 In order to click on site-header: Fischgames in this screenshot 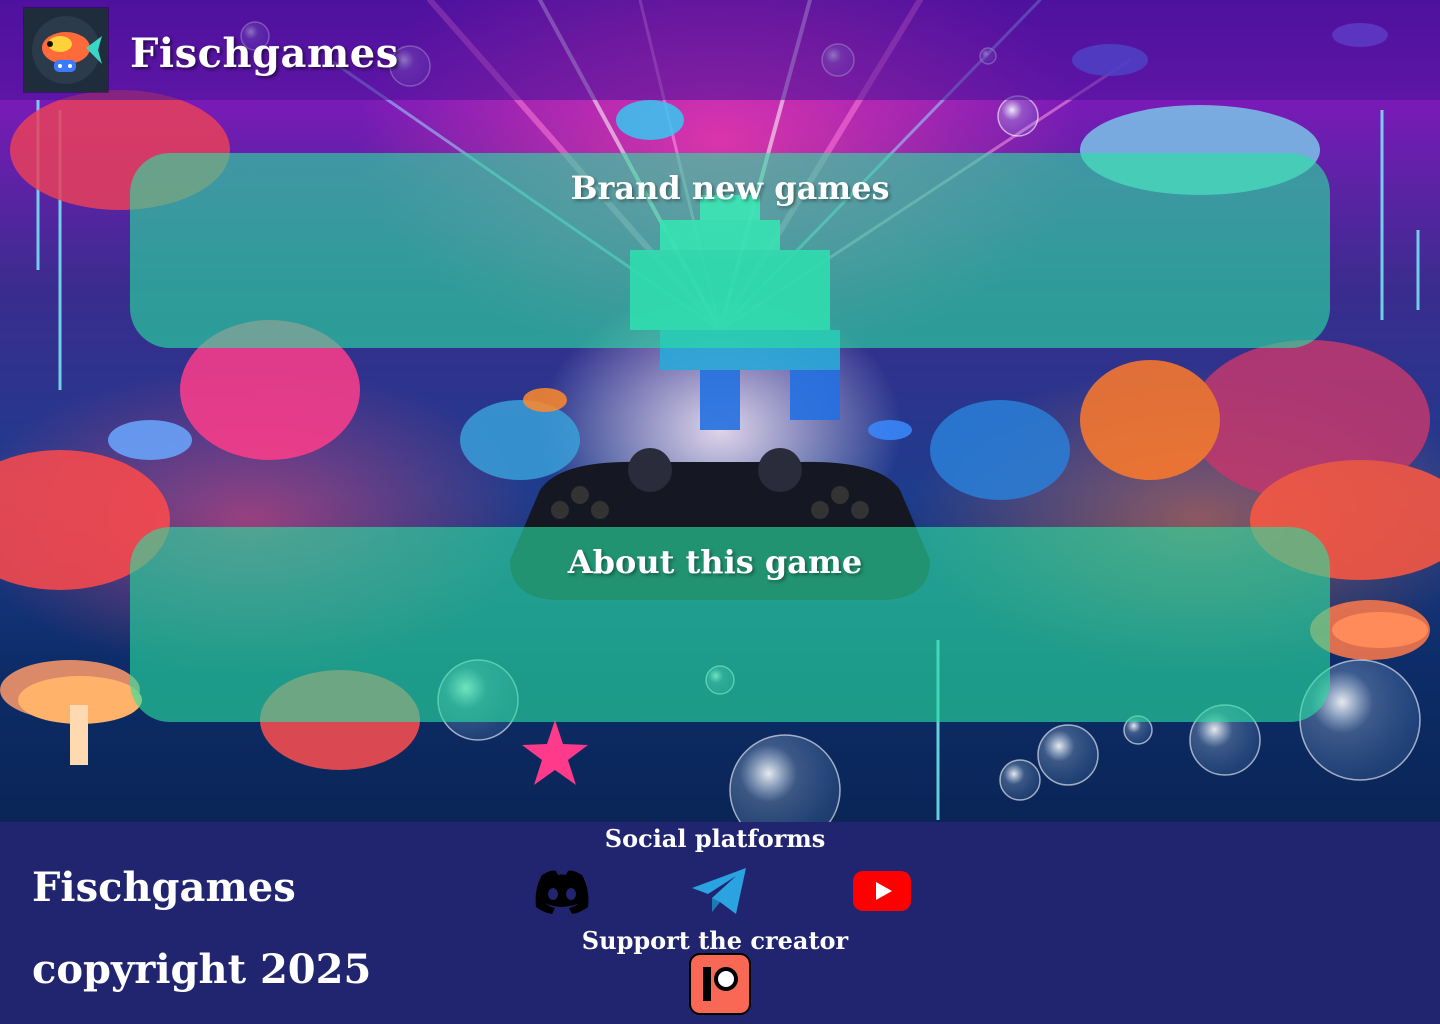, I will do `click(720, 50)`.